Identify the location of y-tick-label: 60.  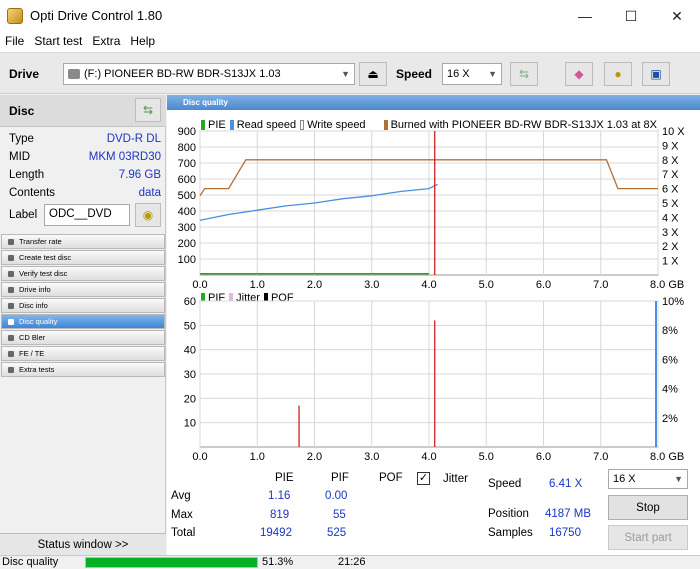
(190, 302).